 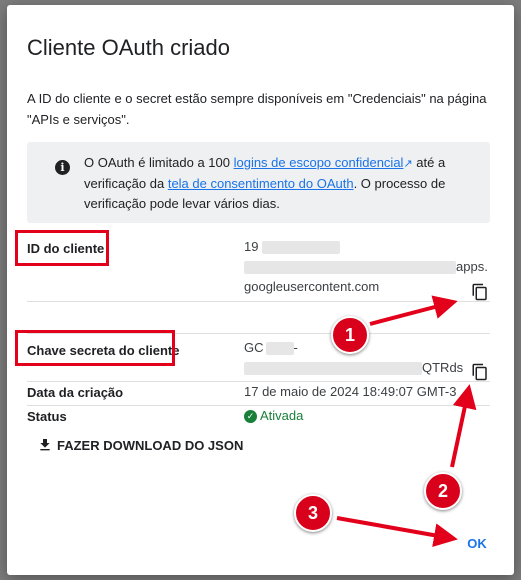 What do you see at coordinates (350, 335) in the screenshot?
I see `annotation-badge-1: 1` at bounding box center [350, 335].